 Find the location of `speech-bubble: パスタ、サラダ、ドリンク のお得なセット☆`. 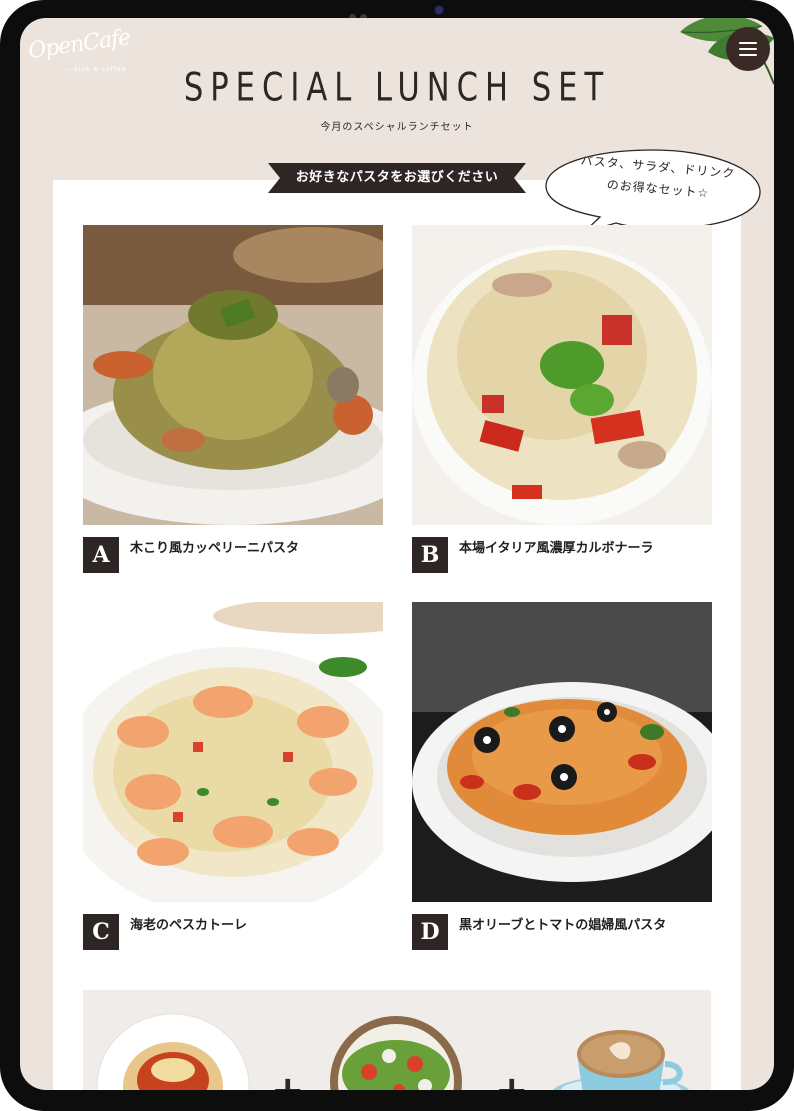

speech-bubble: パスタ、サラダ、ドリンク のお得なセット☆ is located at coordinates (654, 191).